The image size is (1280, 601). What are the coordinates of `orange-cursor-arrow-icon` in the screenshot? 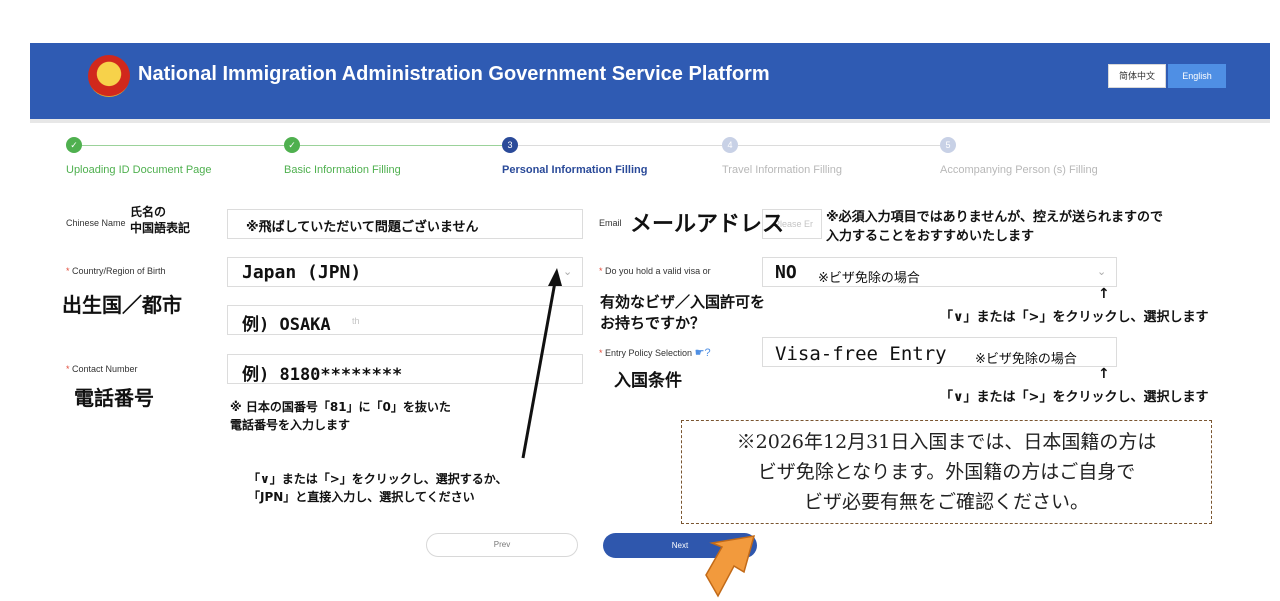 It's located at (730, 566).